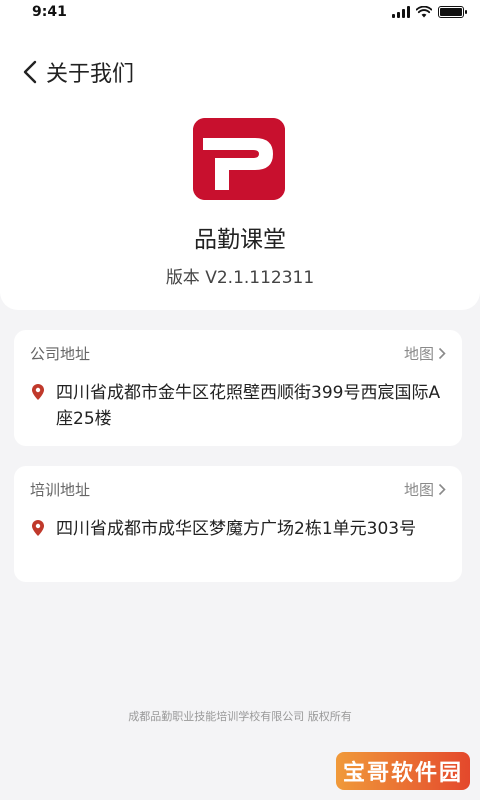 The image size is (480, 800). What do you see at coordinates (419, 353) in the screenshot?
I see `company-map-label: 地图` at bounding box center [419, 353].